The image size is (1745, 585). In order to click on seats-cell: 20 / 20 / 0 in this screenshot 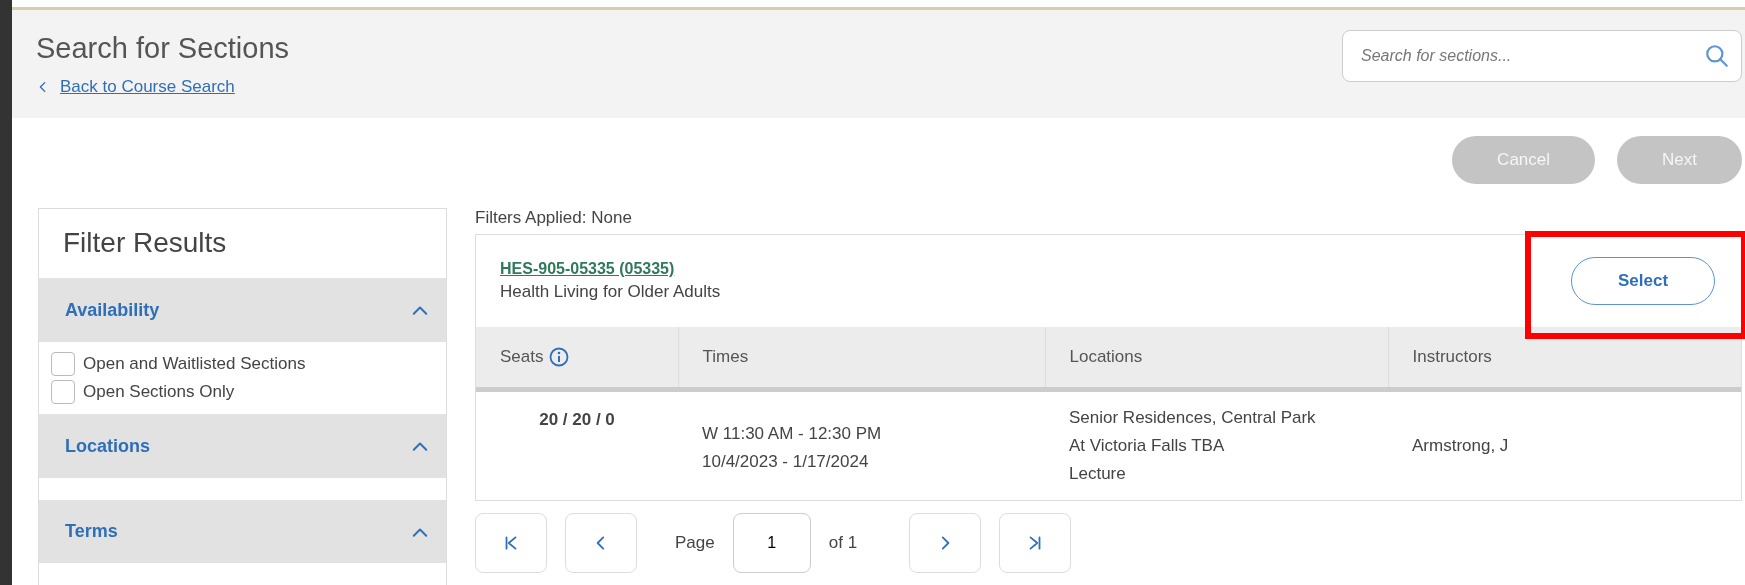, I will do `click(577, 444)`.